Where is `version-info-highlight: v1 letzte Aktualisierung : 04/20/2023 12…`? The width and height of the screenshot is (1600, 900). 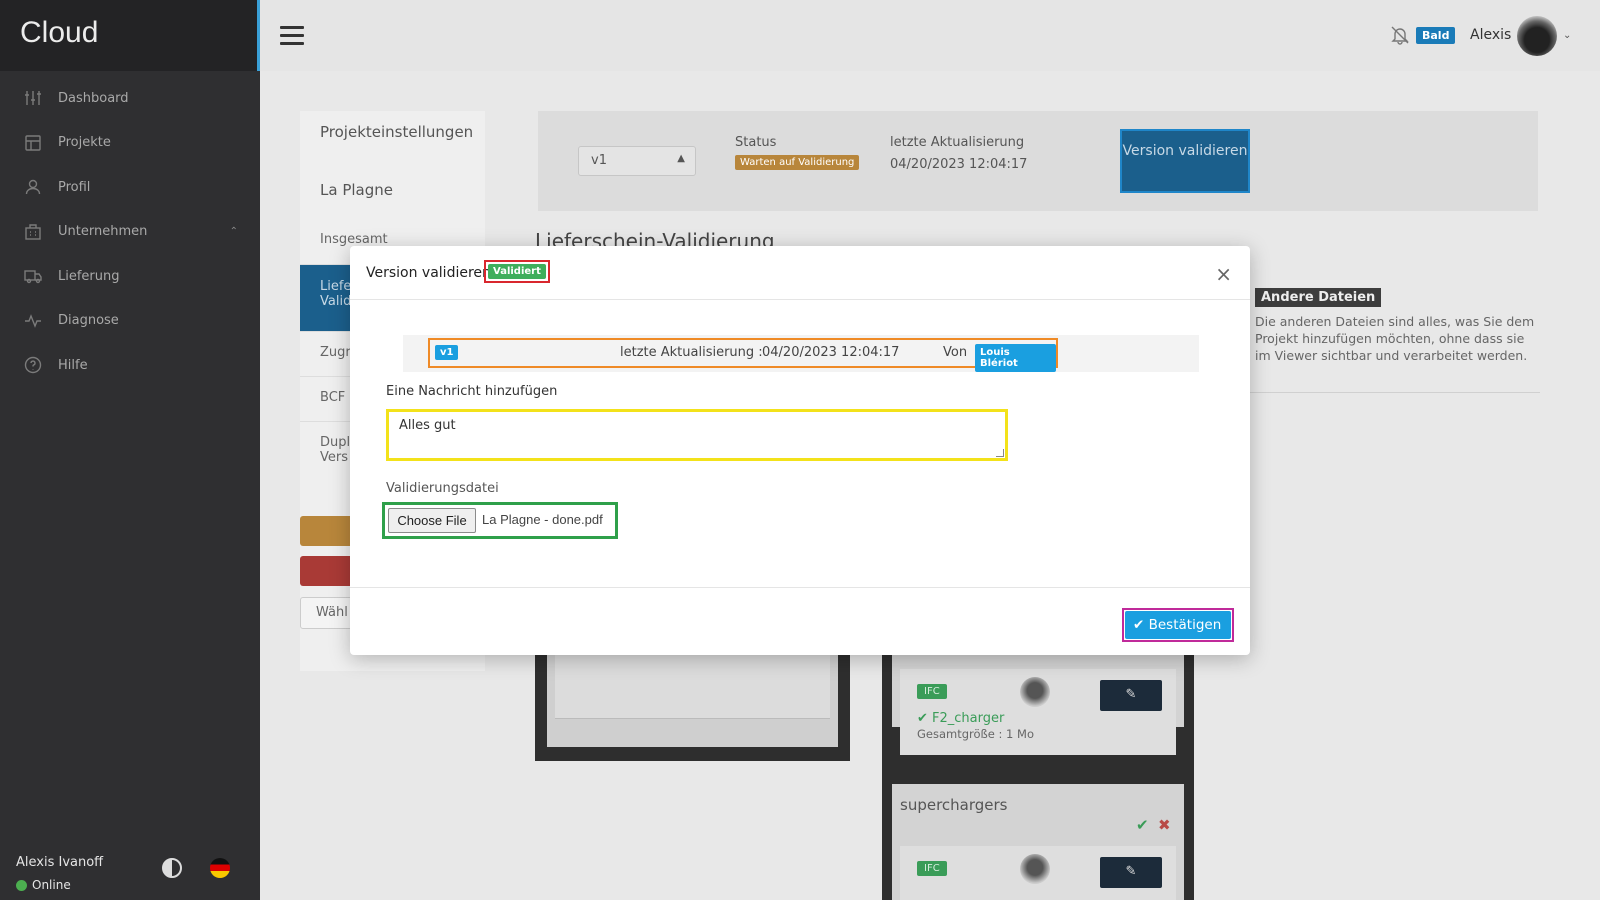
version-info-highlight: v1 letzte Aktualisierung : 04/20/2023 12… is located at coordinates (743, 355).